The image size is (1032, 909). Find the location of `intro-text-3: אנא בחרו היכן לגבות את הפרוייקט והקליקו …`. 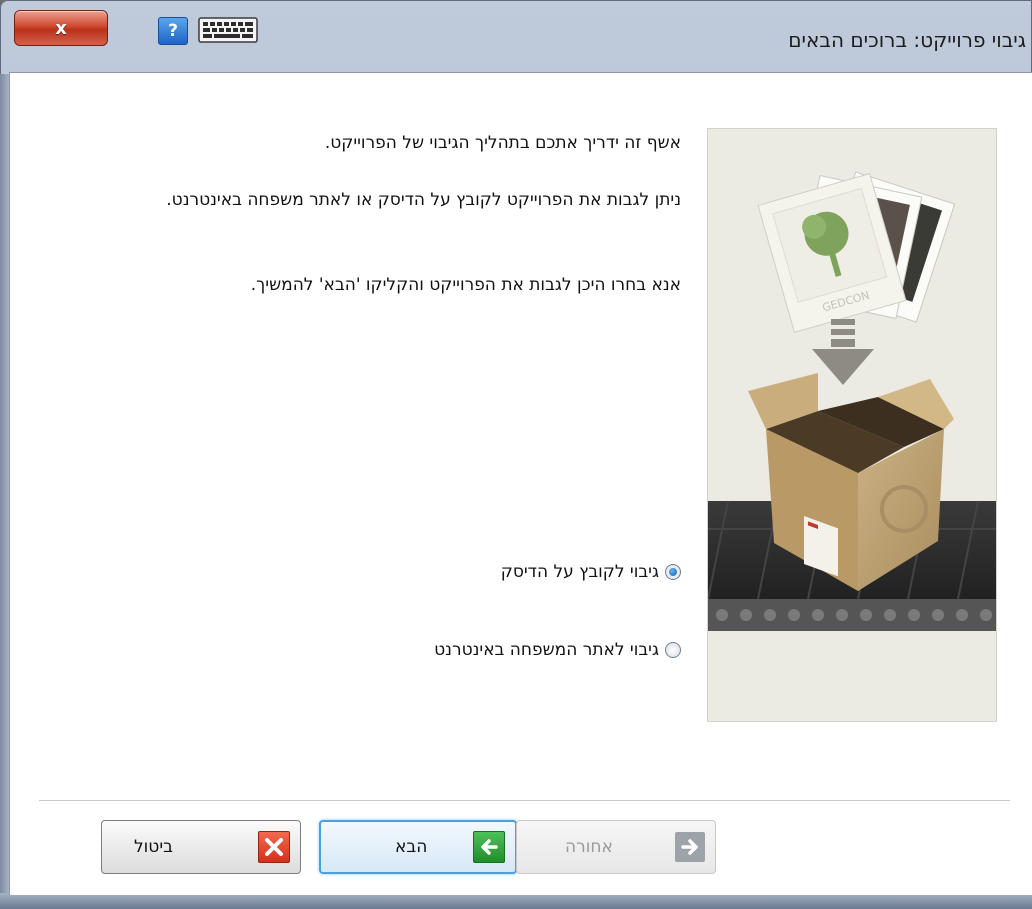

intro-text-3: אנא בחרו היכן לגבות את הפרוייקט והקליקו … is located at coordinates (465, 285).